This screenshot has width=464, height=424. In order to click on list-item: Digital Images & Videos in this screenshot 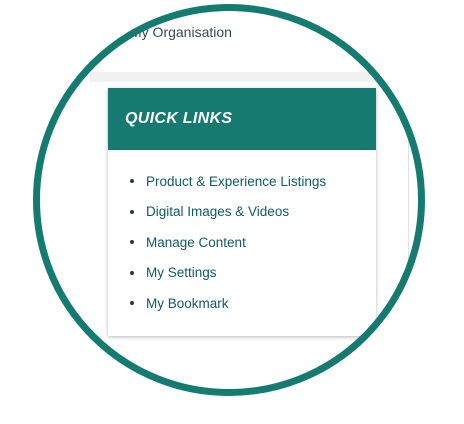, I will do `click(253, 212)`.